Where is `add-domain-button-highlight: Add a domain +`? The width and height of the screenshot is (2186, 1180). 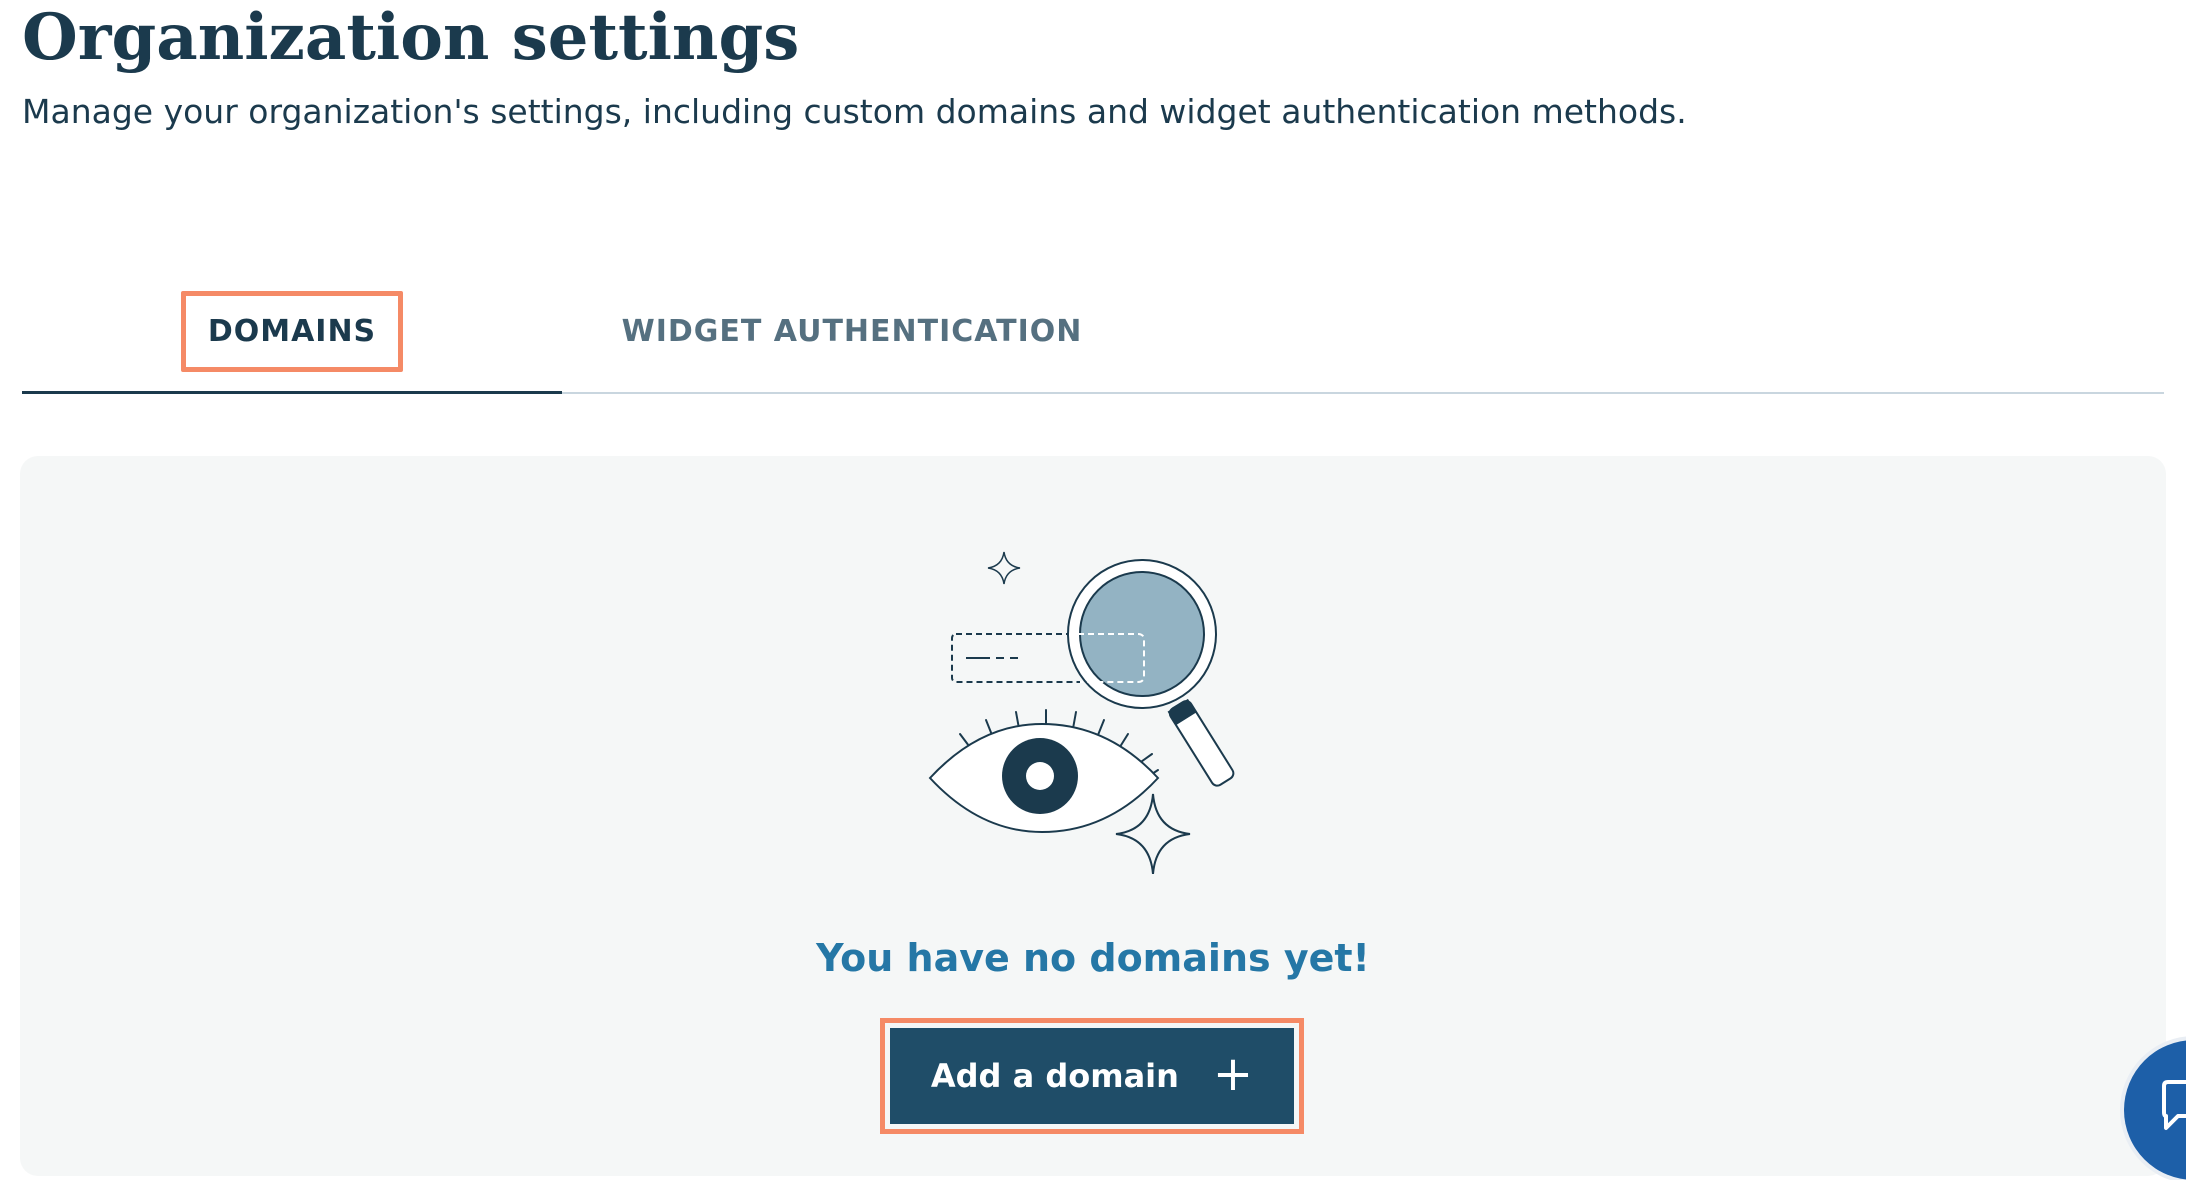 add-domain-button-highlight: Add a domain + is located at coordinates (1092, 1076).